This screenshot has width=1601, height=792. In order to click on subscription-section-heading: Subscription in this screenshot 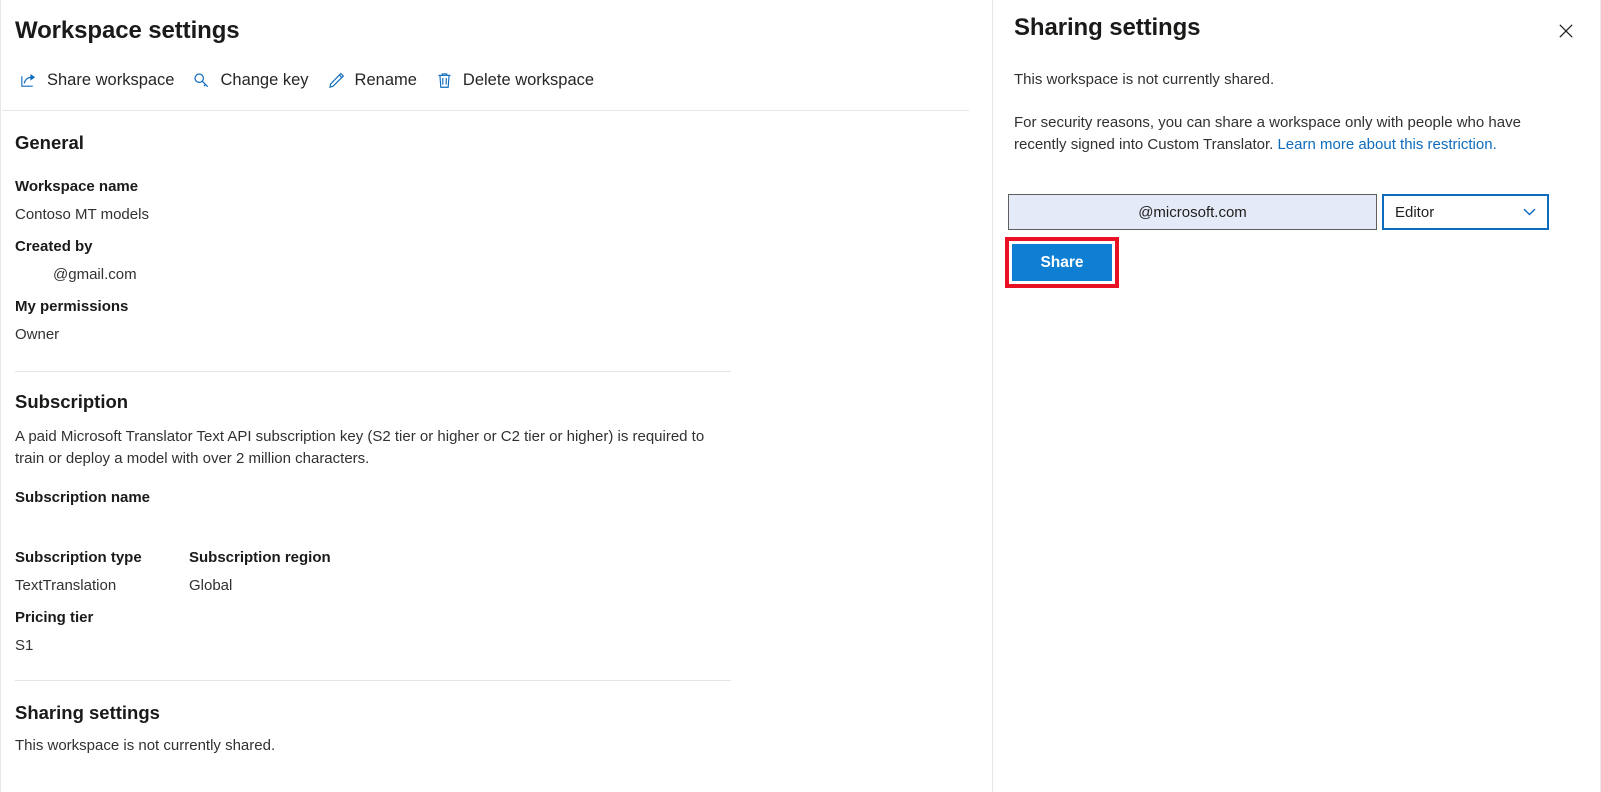, I will do `click(72, 401)`.